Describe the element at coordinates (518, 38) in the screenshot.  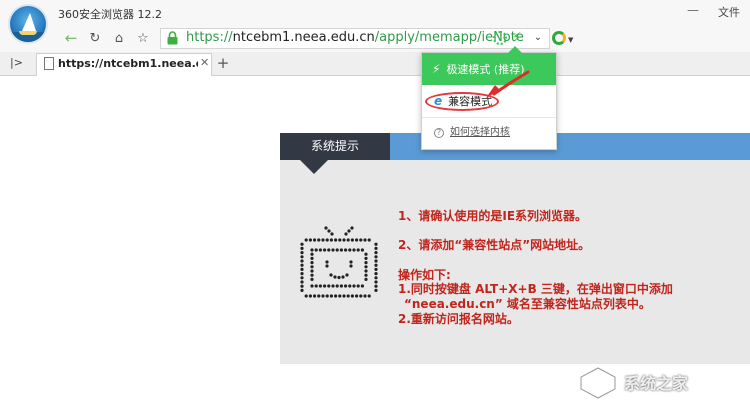
I see `kernel-bolt-icon: ⚡` at that location.